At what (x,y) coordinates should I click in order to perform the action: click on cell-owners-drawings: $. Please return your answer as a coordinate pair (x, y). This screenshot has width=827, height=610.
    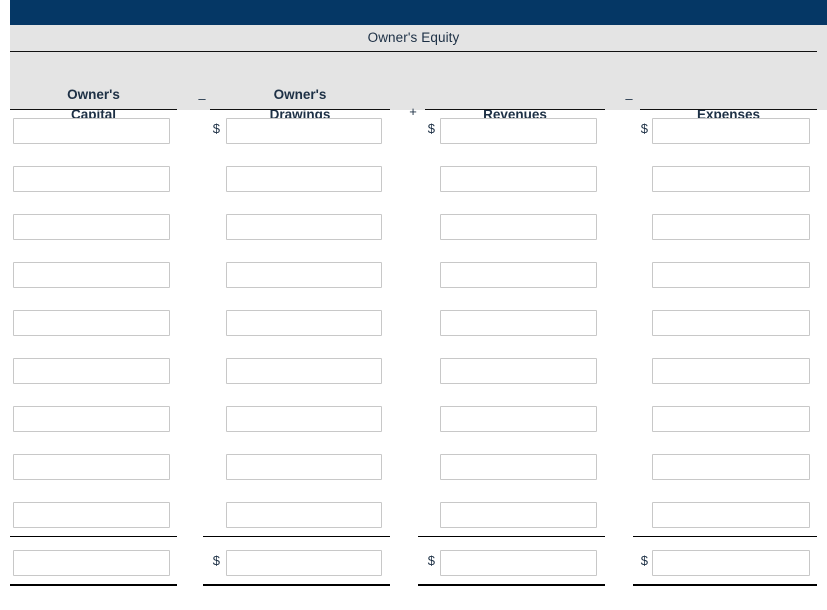
    Looking at the image, I should click on (297, 134).